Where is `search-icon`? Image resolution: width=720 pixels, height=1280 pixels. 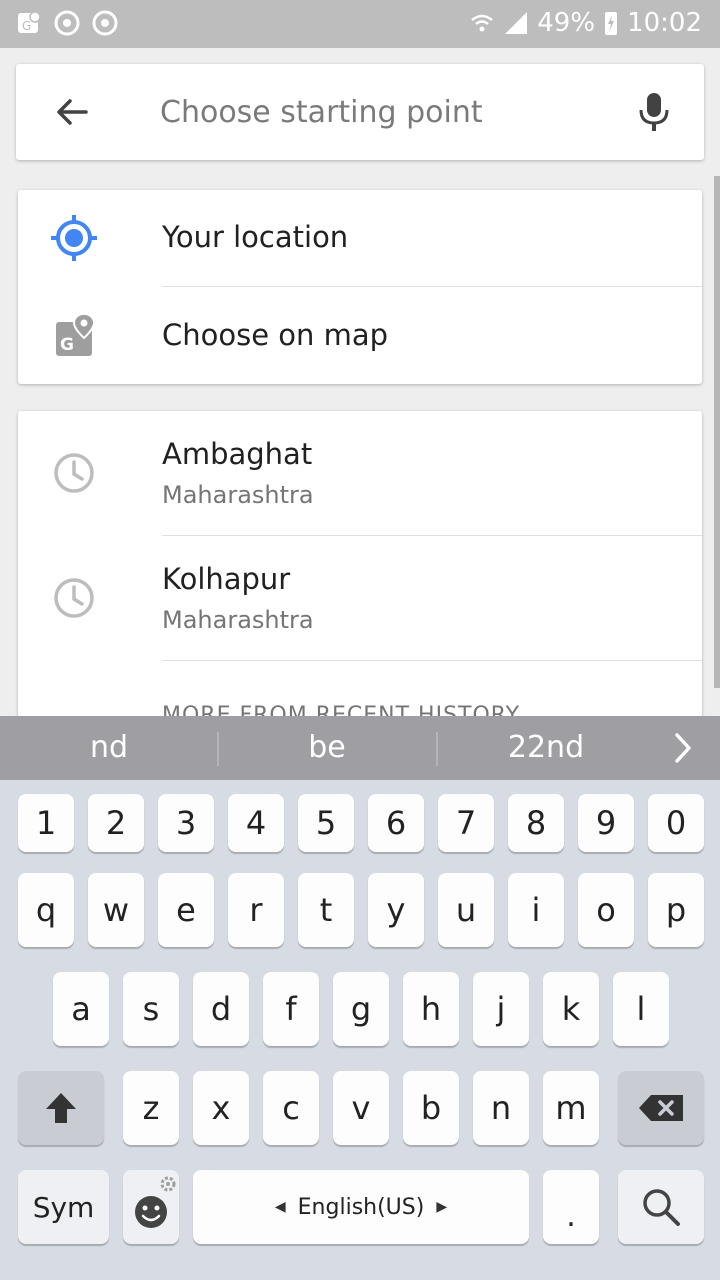
search-icon is located at coordinates (661, 1207).